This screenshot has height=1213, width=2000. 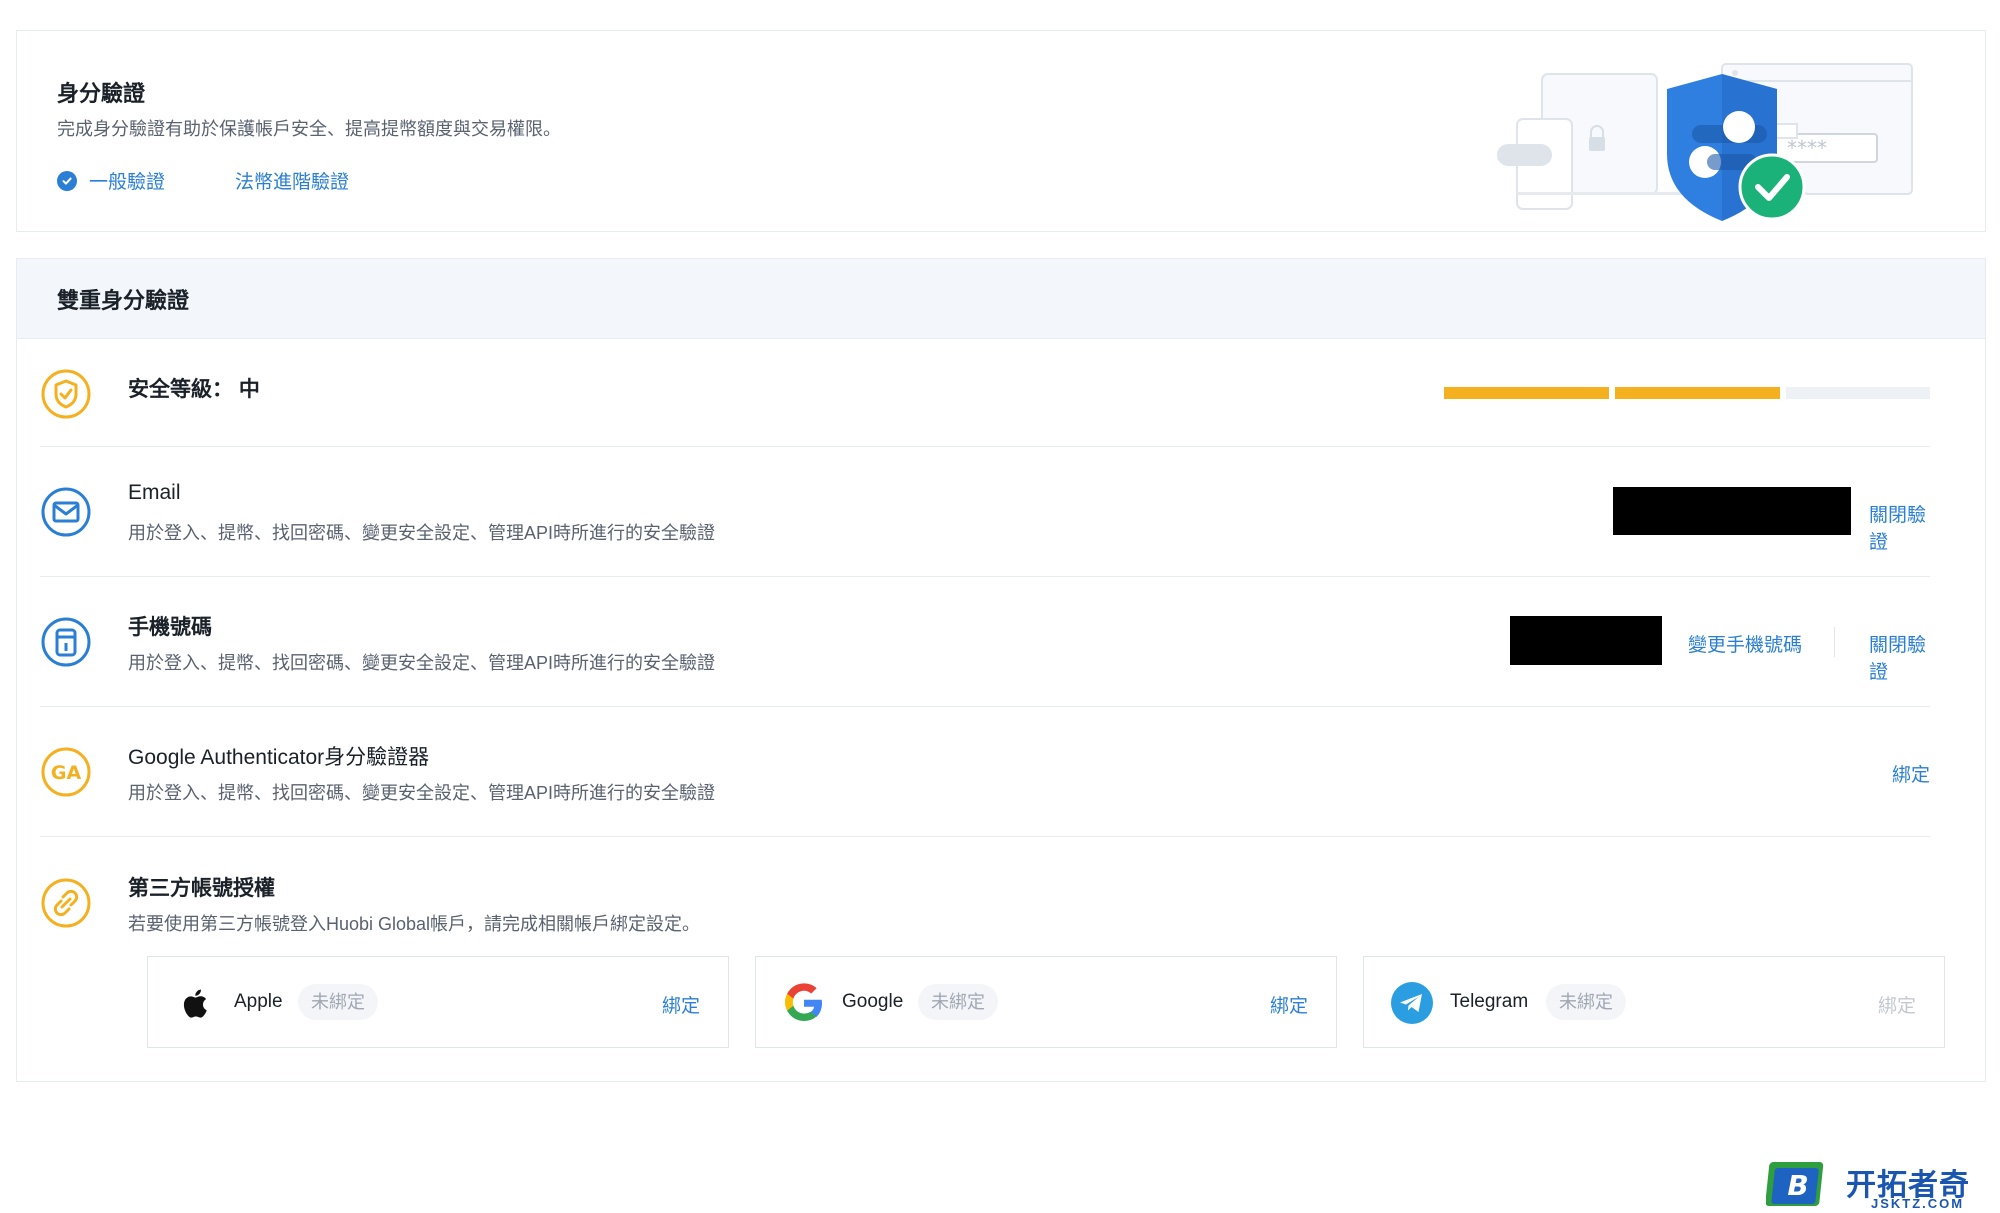 What do you see at coordinates (438, 1002) in the screenshot?
I see `apple-provider-card: Apple 未綁定 綁定` at bounding box center [438, 1002].